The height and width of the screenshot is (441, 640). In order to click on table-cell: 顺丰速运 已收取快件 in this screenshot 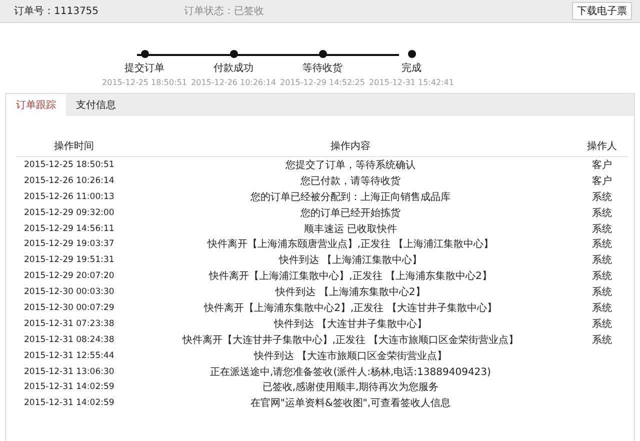, I will do `click(351, 229)`.